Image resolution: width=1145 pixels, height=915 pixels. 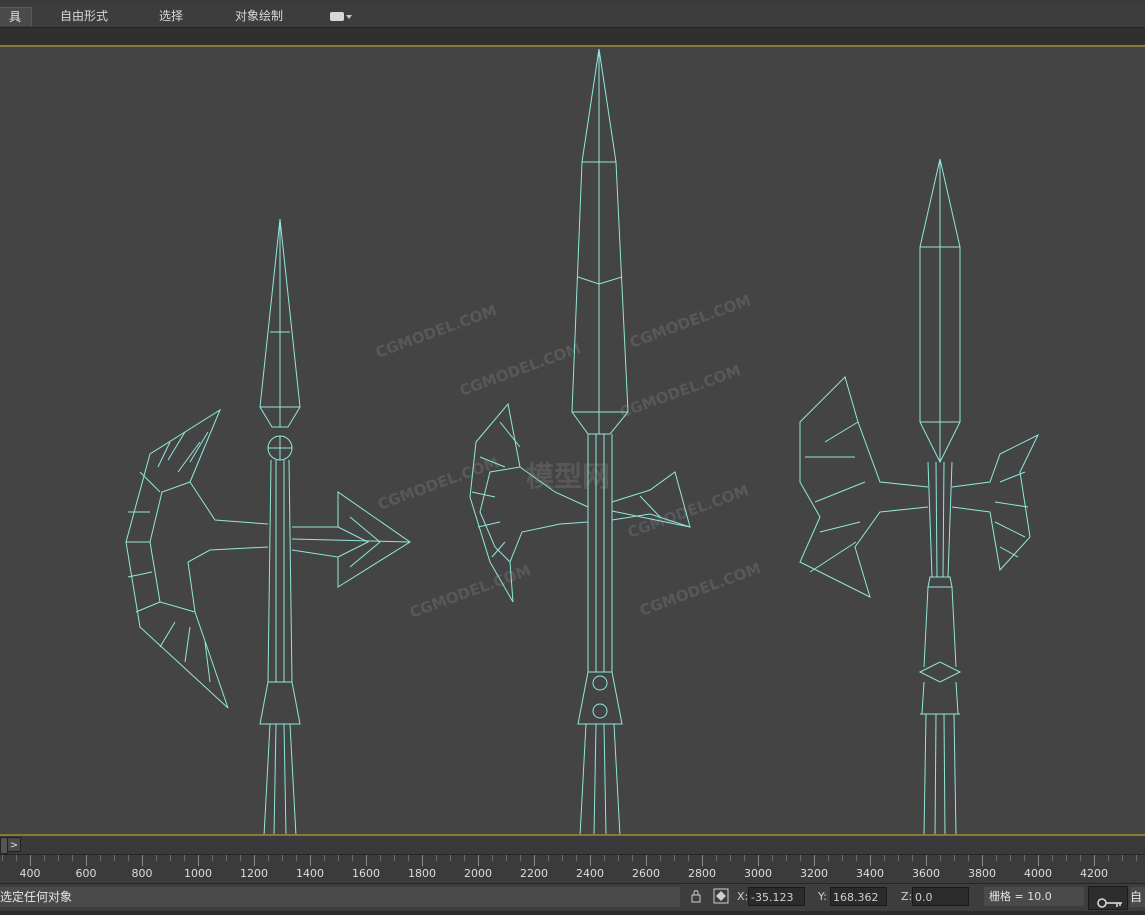 I want to click on tab-tools: 具, so click(x=16, y=16).